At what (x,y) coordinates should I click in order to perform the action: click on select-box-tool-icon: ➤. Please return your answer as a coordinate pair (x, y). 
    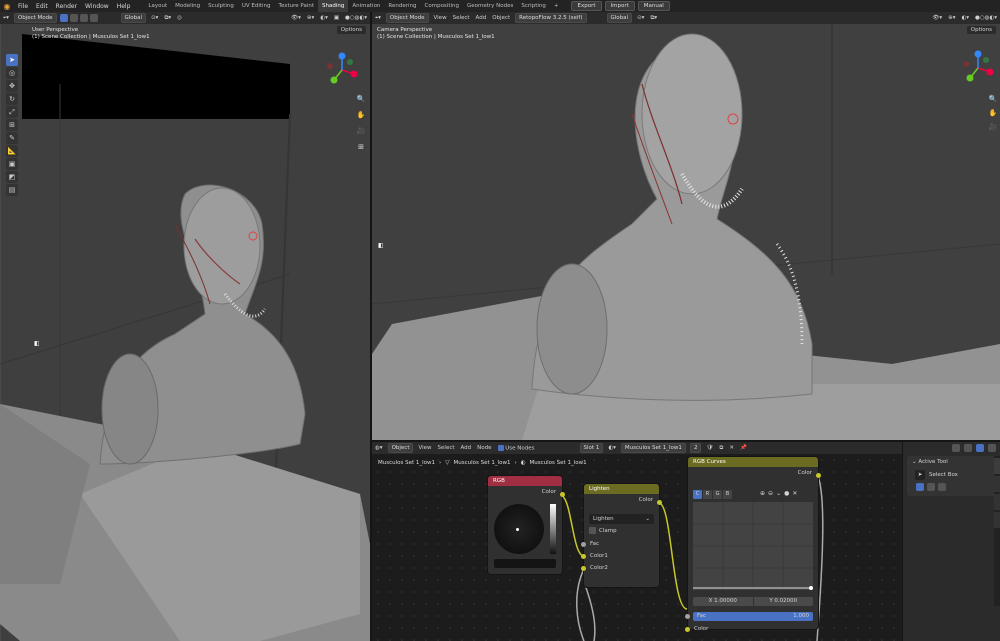
    Looking at the image, I should click on (12, 60).